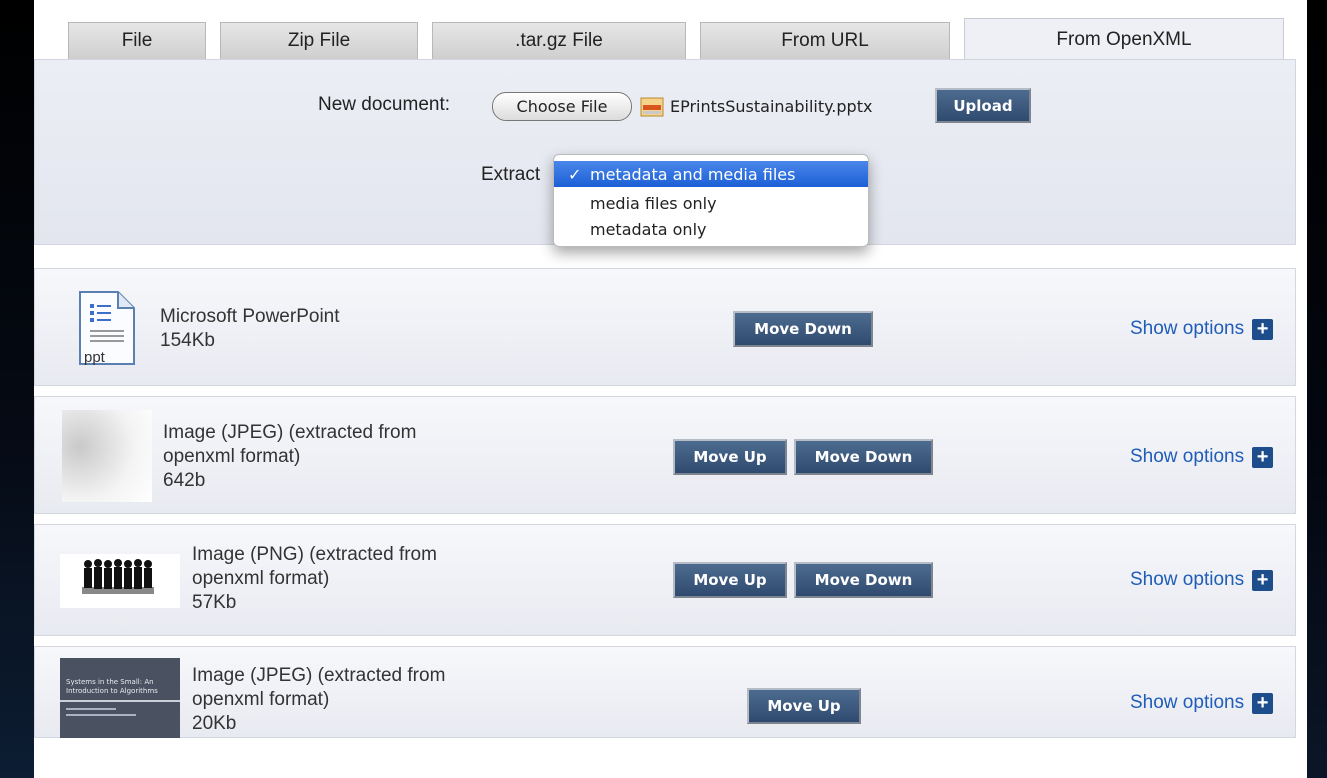  Describe the element at coordinates (214, 723) in the screenshot. I see `document-size: 20Kb` at that location.